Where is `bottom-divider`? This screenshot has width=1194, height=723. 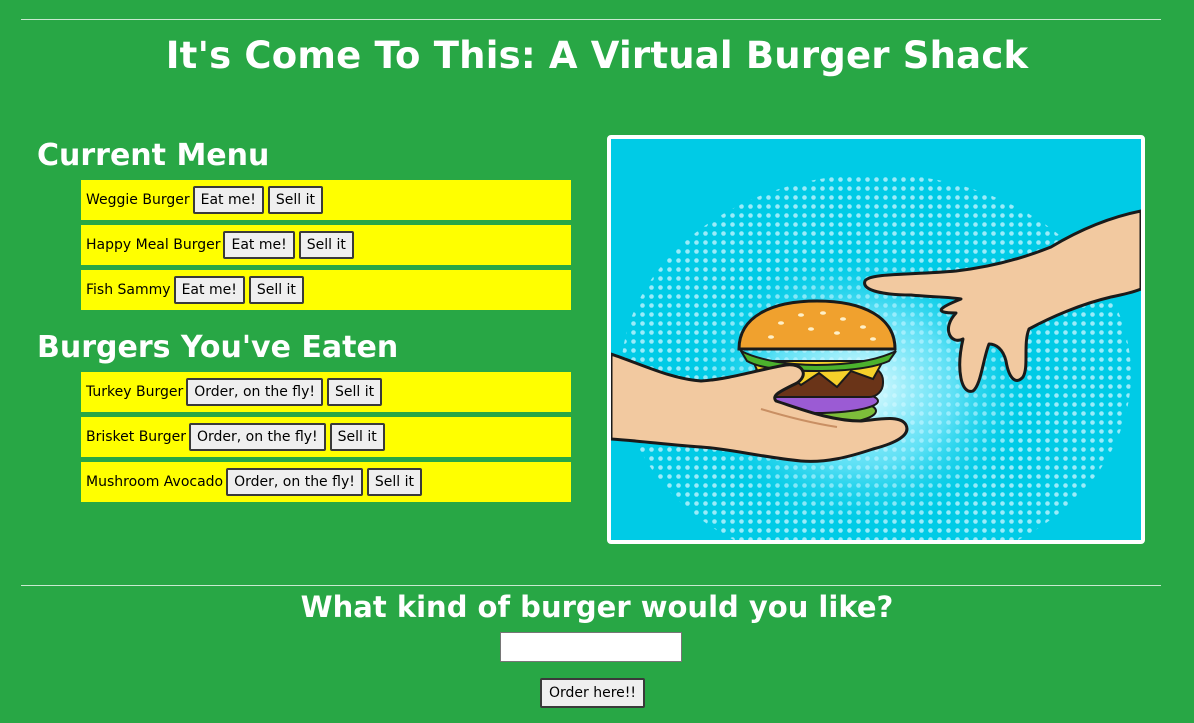 bottom-divider is located at coordinates (591, 585).